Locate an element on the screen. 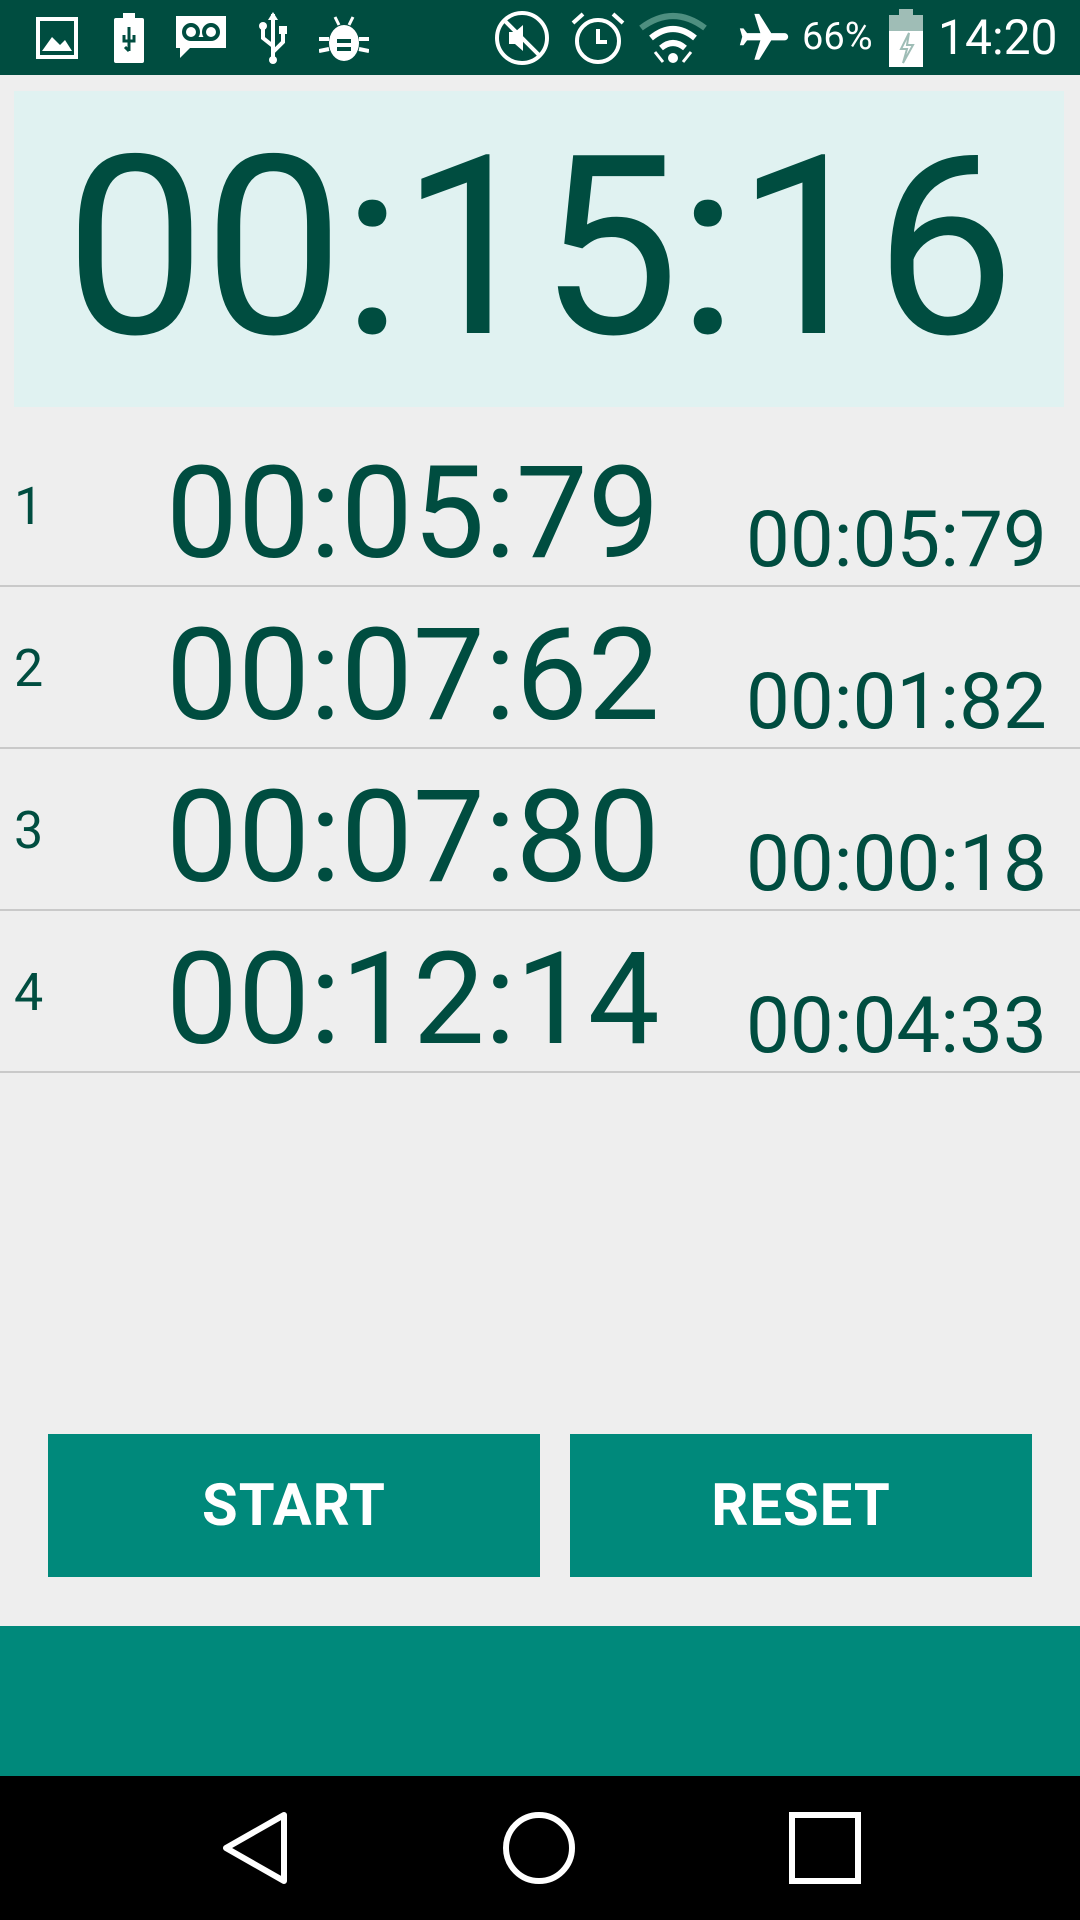 Image resolution: width=1080 pixels, height=1920 pixels. lap-number: 3 is located at coordinates (29, 830).